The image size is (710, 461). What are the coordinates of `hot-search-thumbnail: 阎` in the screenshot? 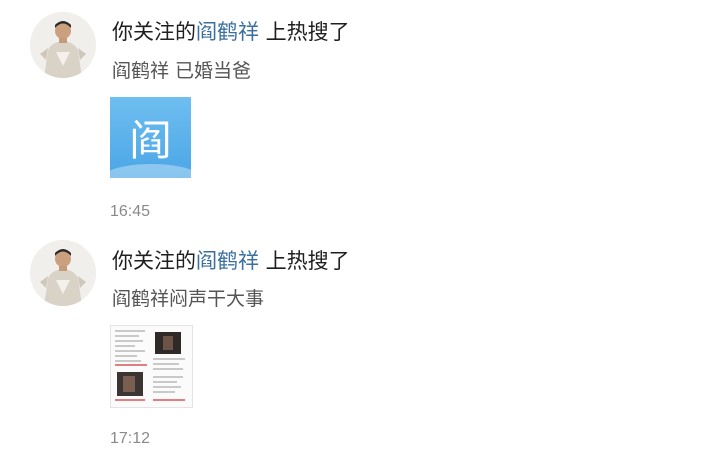 It's located at (150, 137).